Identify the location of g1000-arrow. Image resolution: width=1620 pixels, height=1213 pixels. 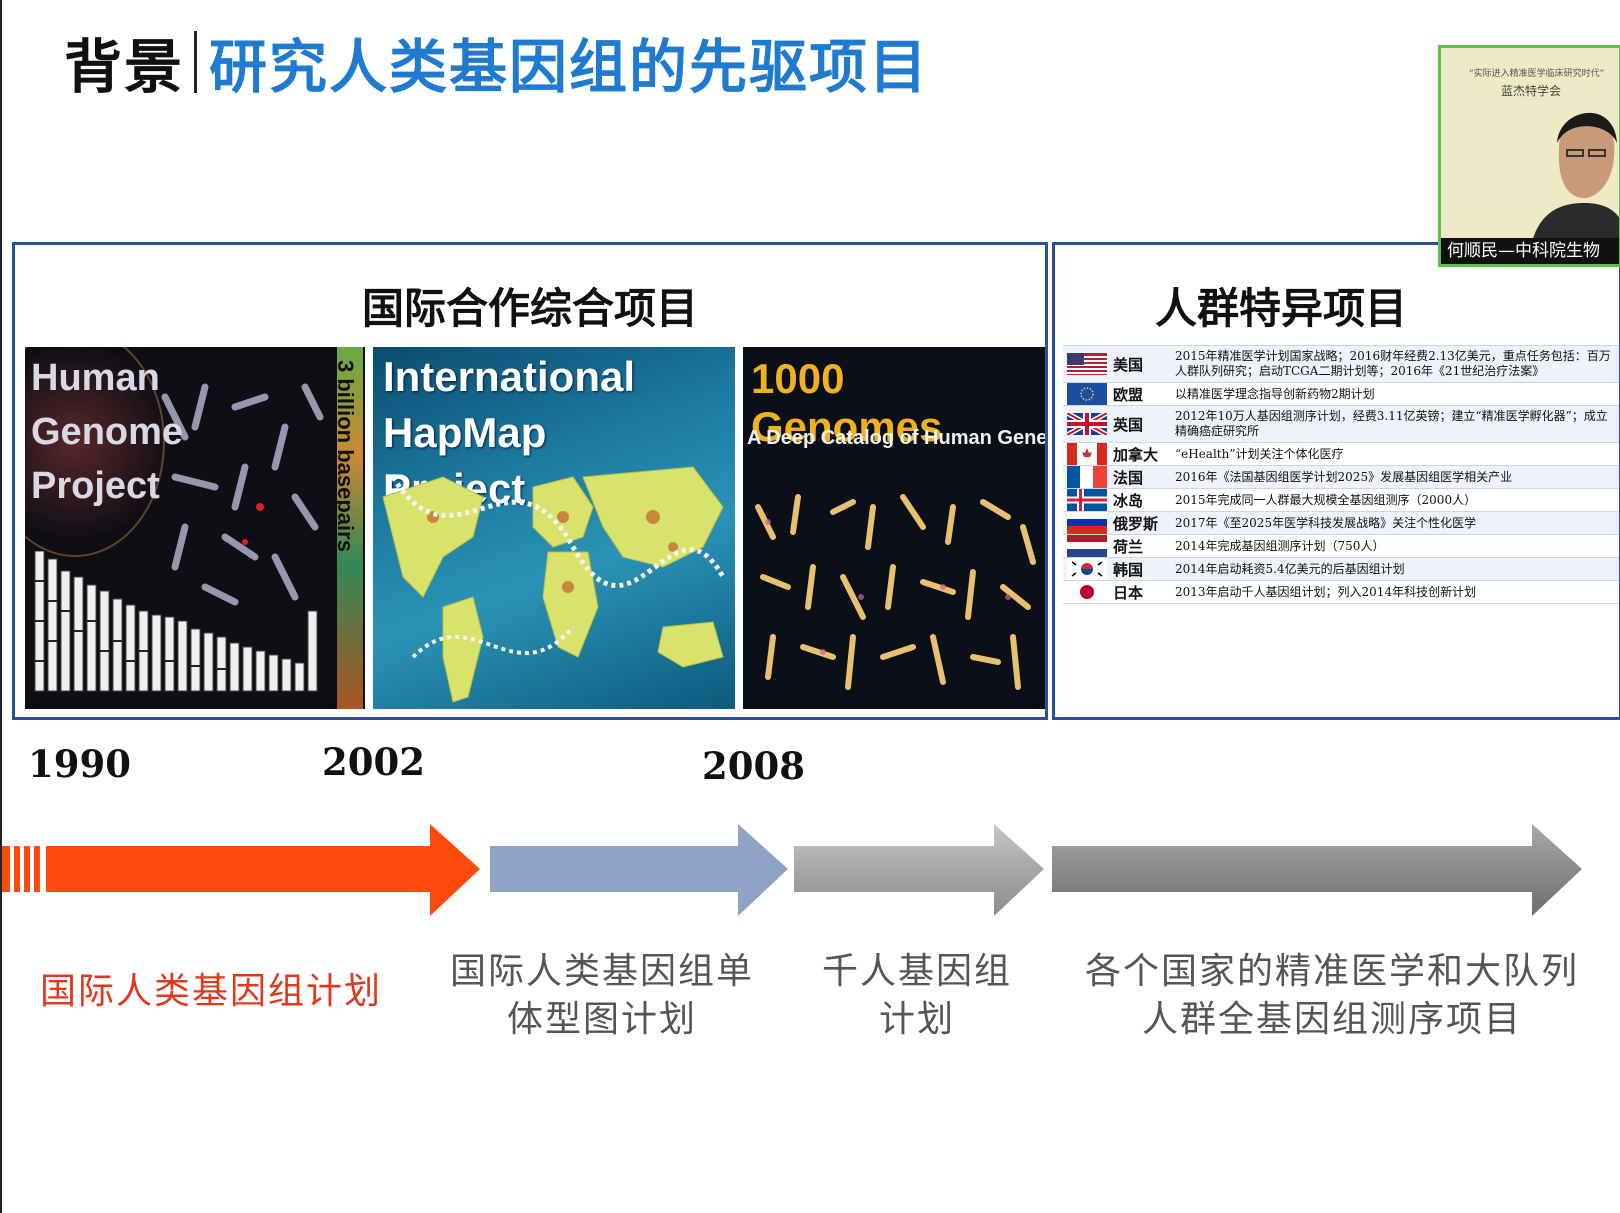
(919, 870).